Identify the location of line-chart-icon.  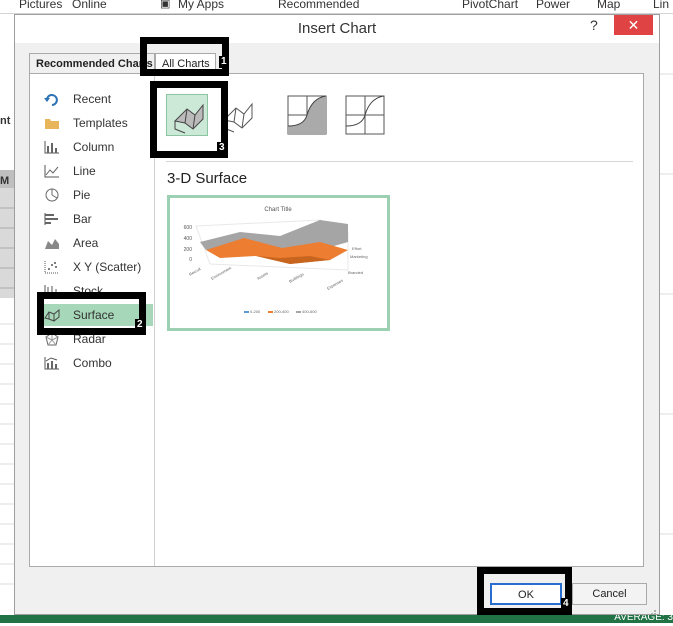
(52, 171).